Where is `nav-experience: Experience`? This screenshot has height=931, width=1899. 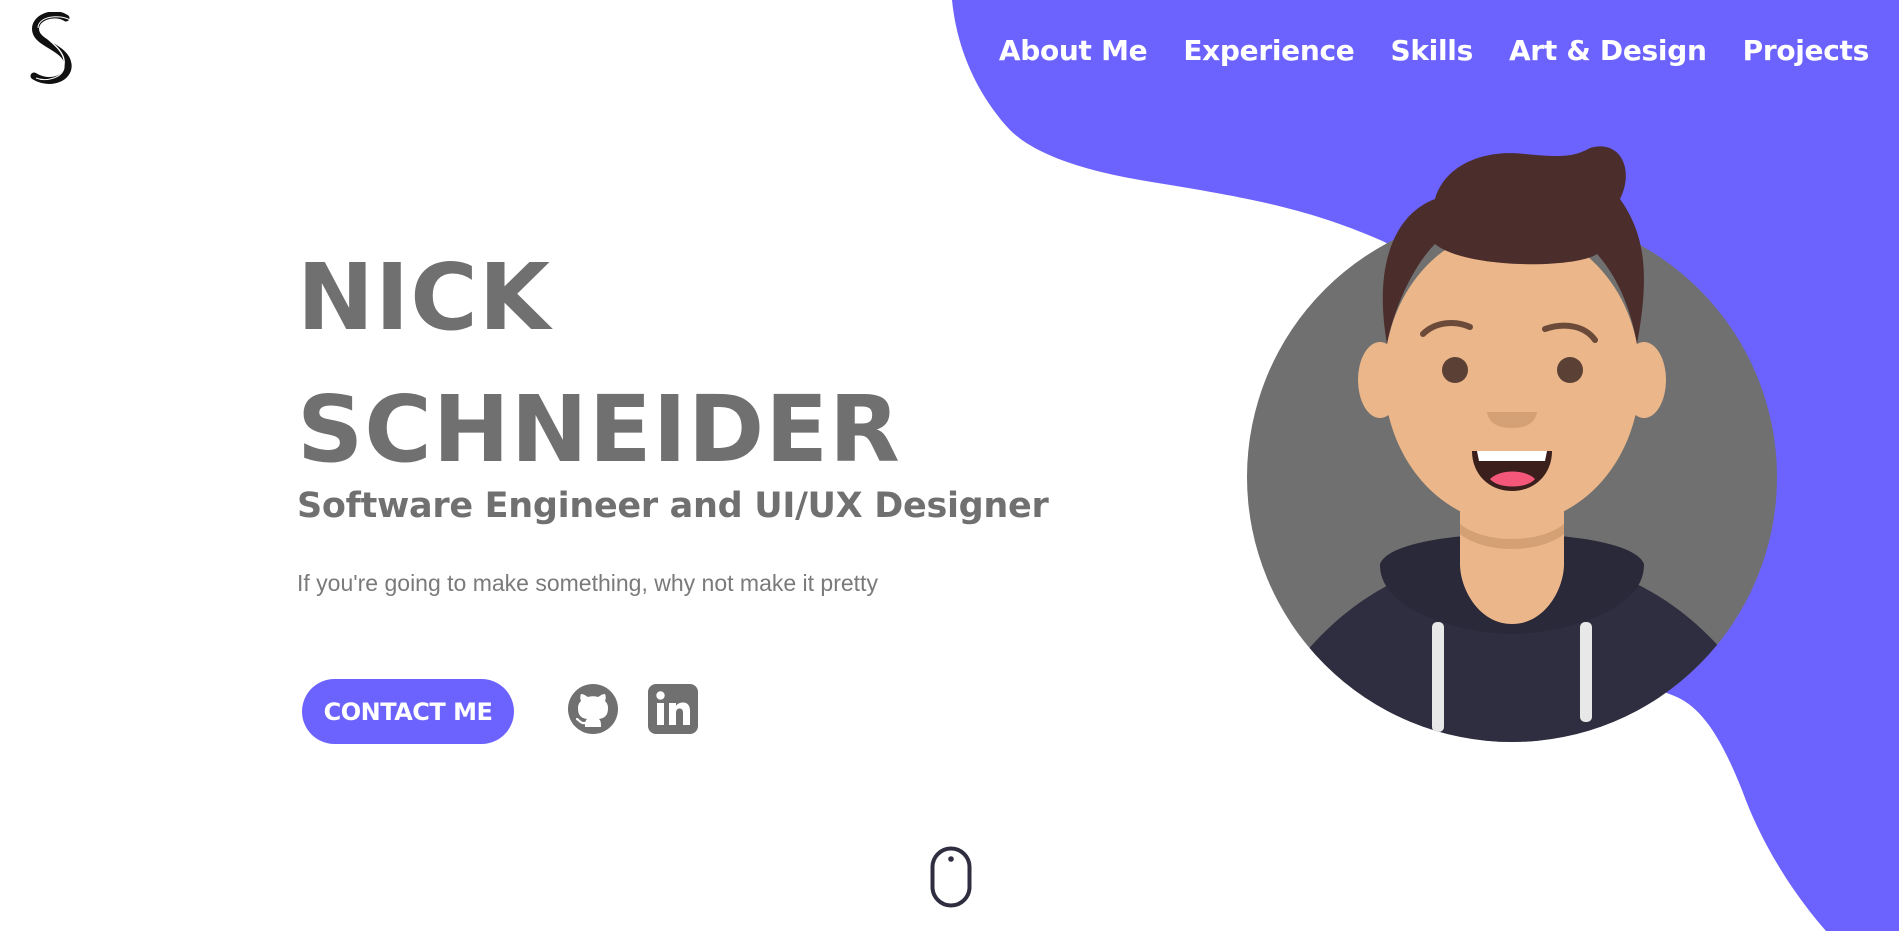
nav-experience: Experience is located at coordinates (1268, 50).